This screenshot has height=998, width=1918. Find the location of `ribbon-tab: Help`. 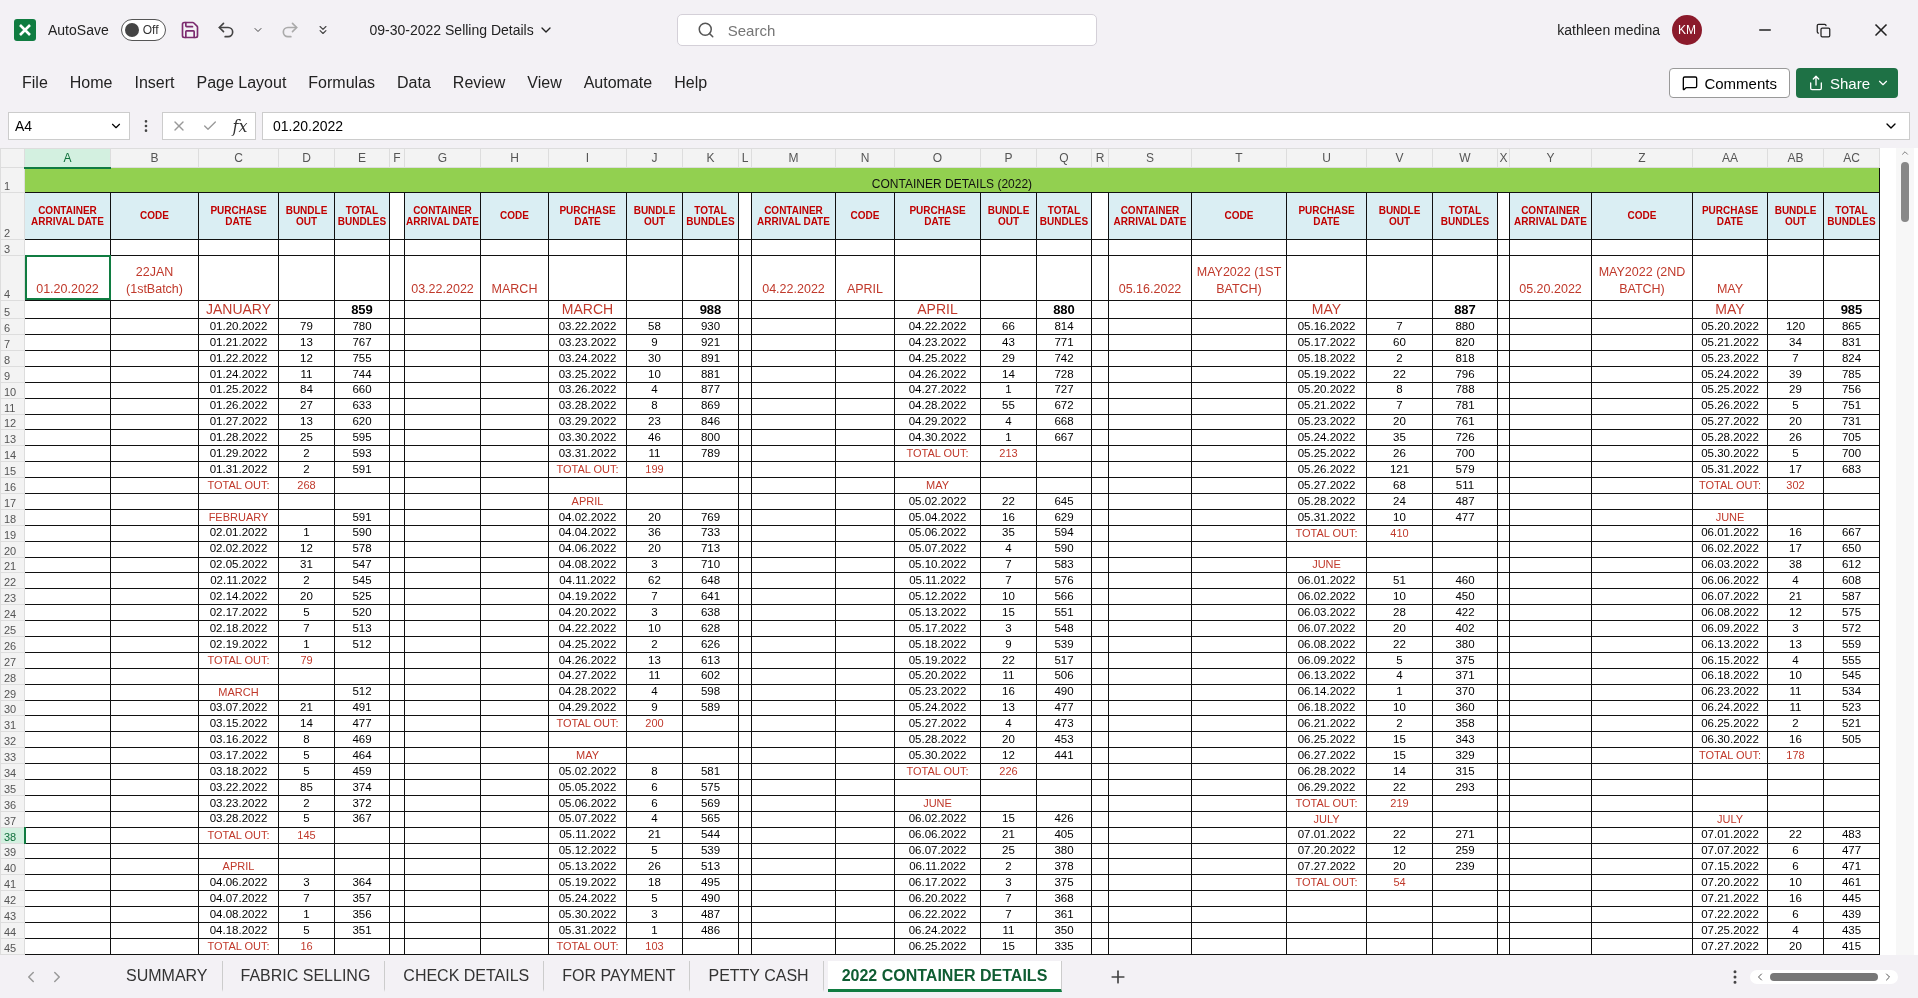

ribbon-tab: Help is located at coordinates (691, 83).